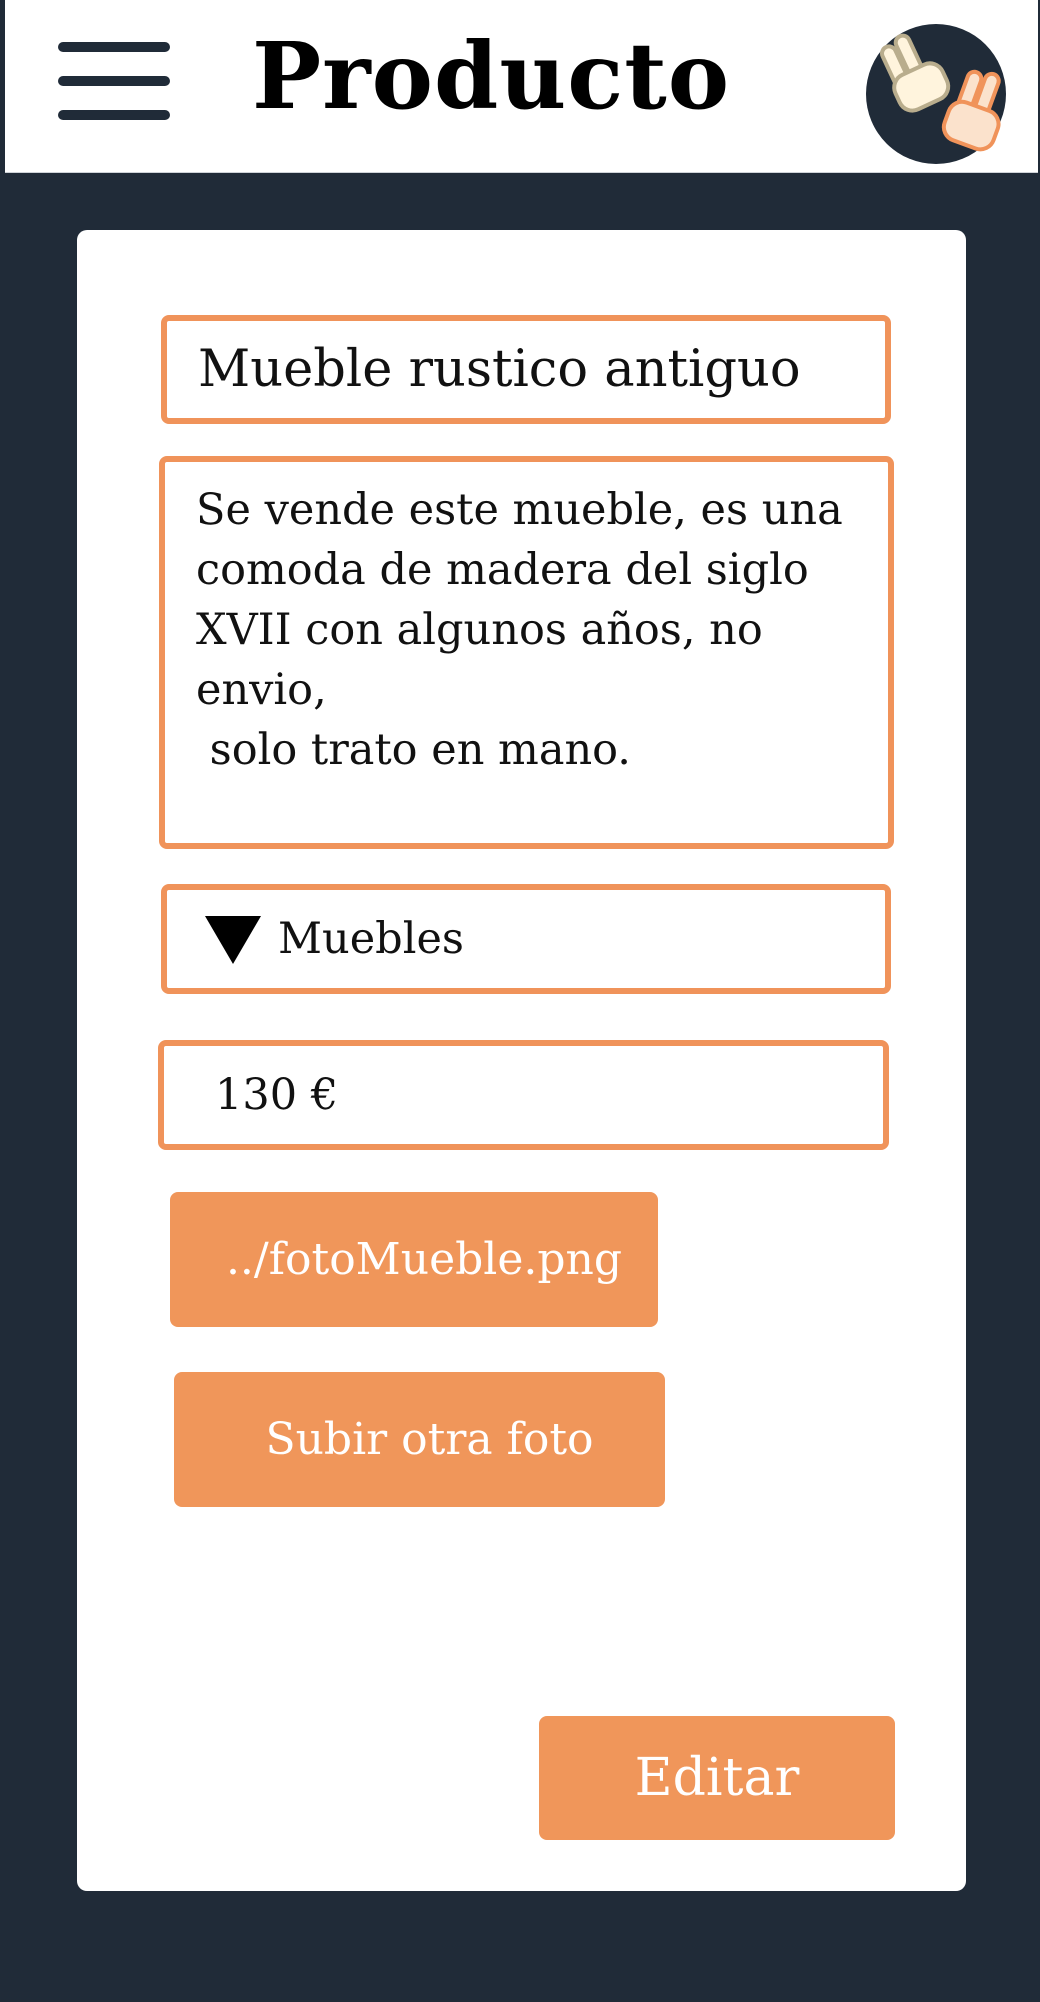 The width and height of the screenshot is (1040, 2002). I want to click on page-title: Producto, so click(491, 76).